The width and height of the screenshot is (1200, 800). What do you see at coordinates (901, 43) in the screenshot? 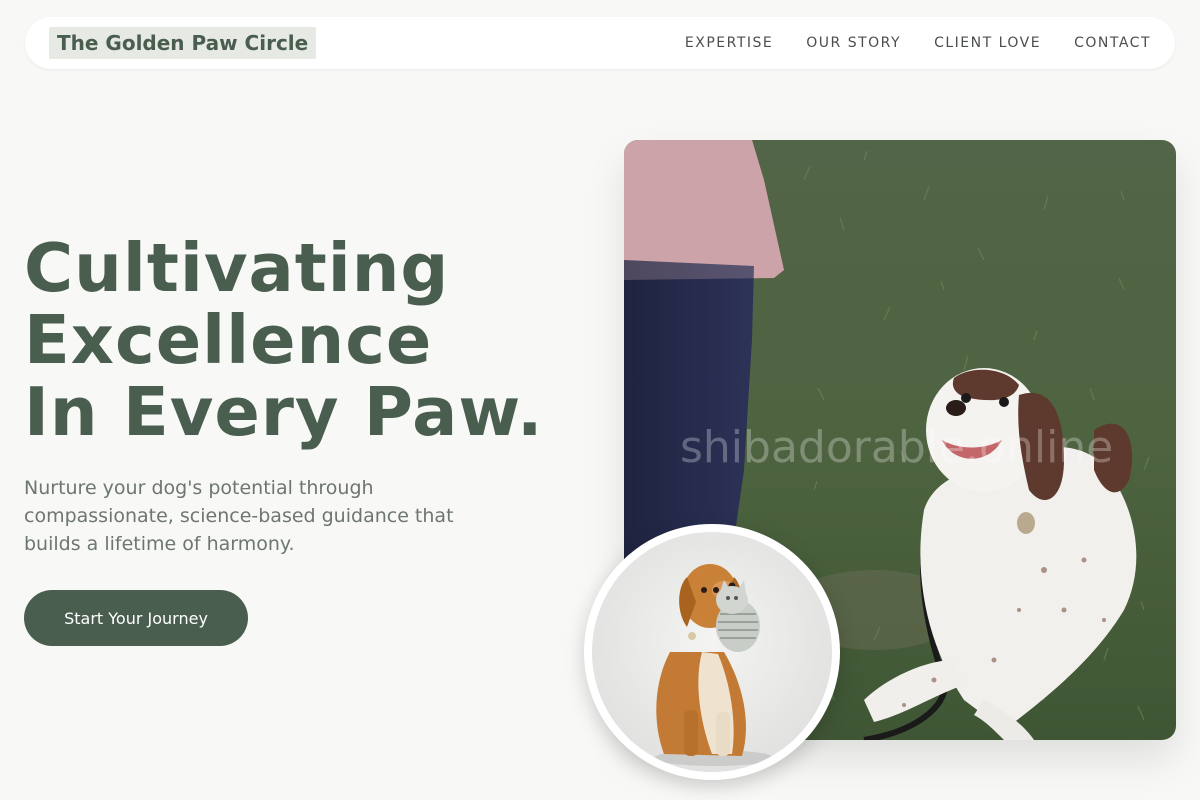
I see `main-menu: EXPERTISE OUR STORY CLIENT LOVE CONTACT` at bounding box center [901, 43].